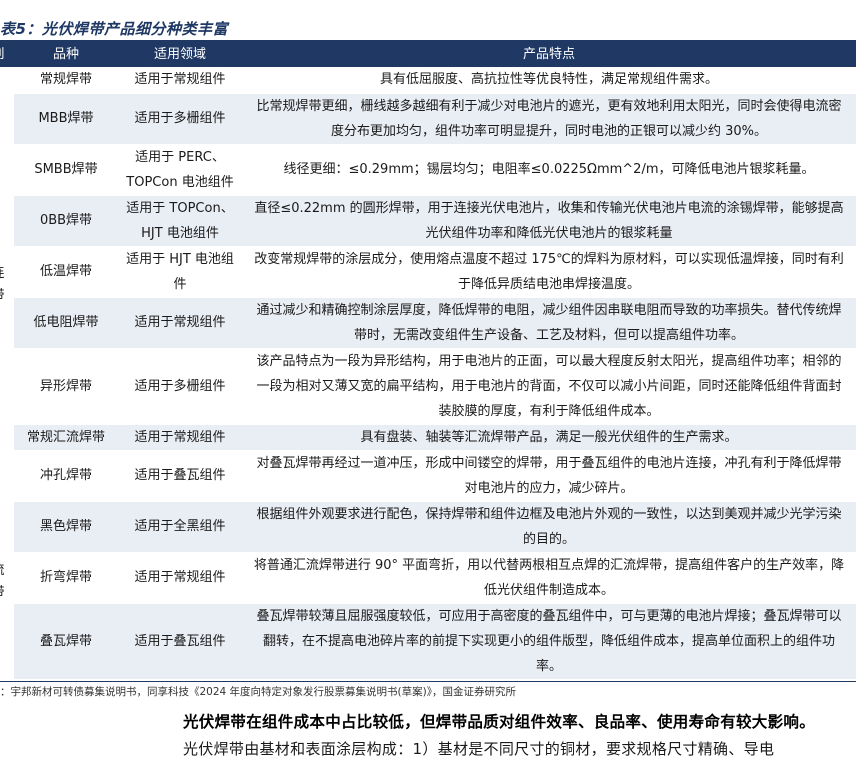 Image resolution: width=856 pixels, height=758 pixels. What do you see at coordinates (180, 221) in the screenshot?
I see `row-field: 适用于 TOPCon、HJT 电池组件` at bounding box center [180, 221].